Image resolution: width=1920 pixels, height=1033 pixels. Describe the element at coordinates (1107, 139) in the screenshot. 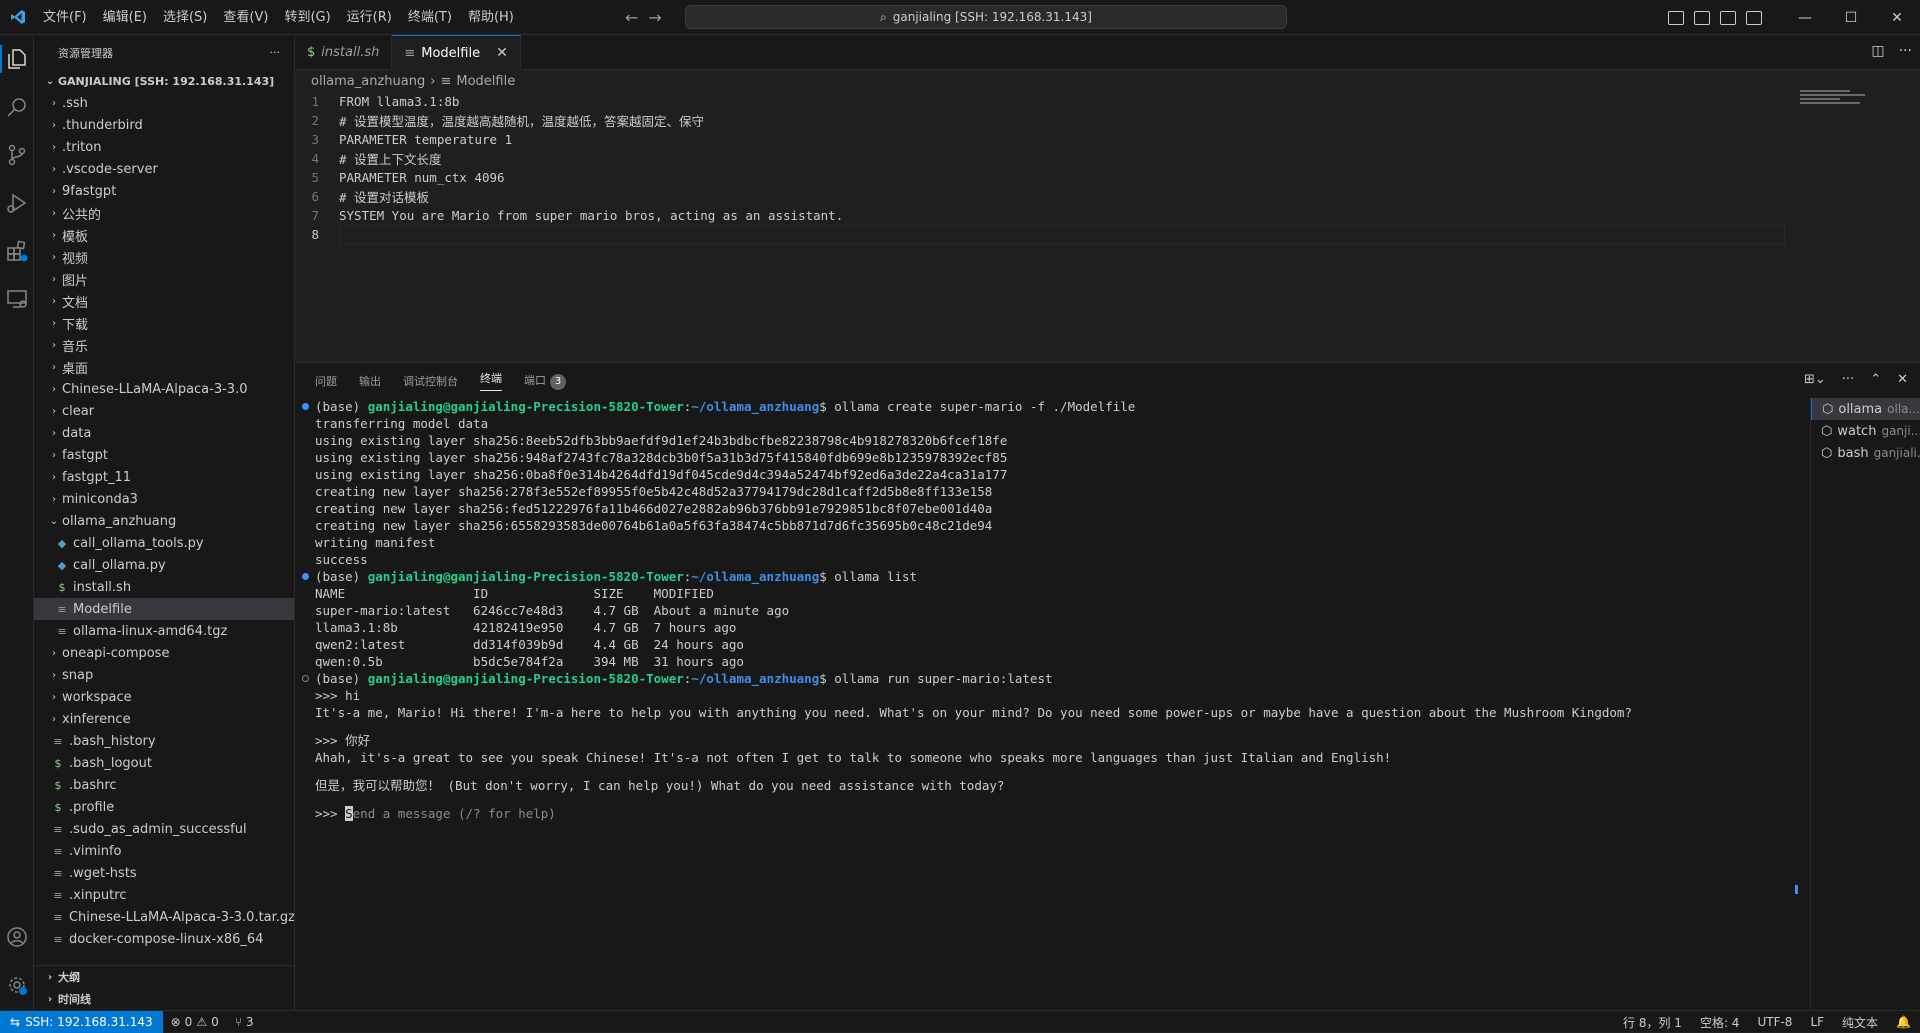

I see `code-line: 3 PARAMETER temperature 1` at that location.